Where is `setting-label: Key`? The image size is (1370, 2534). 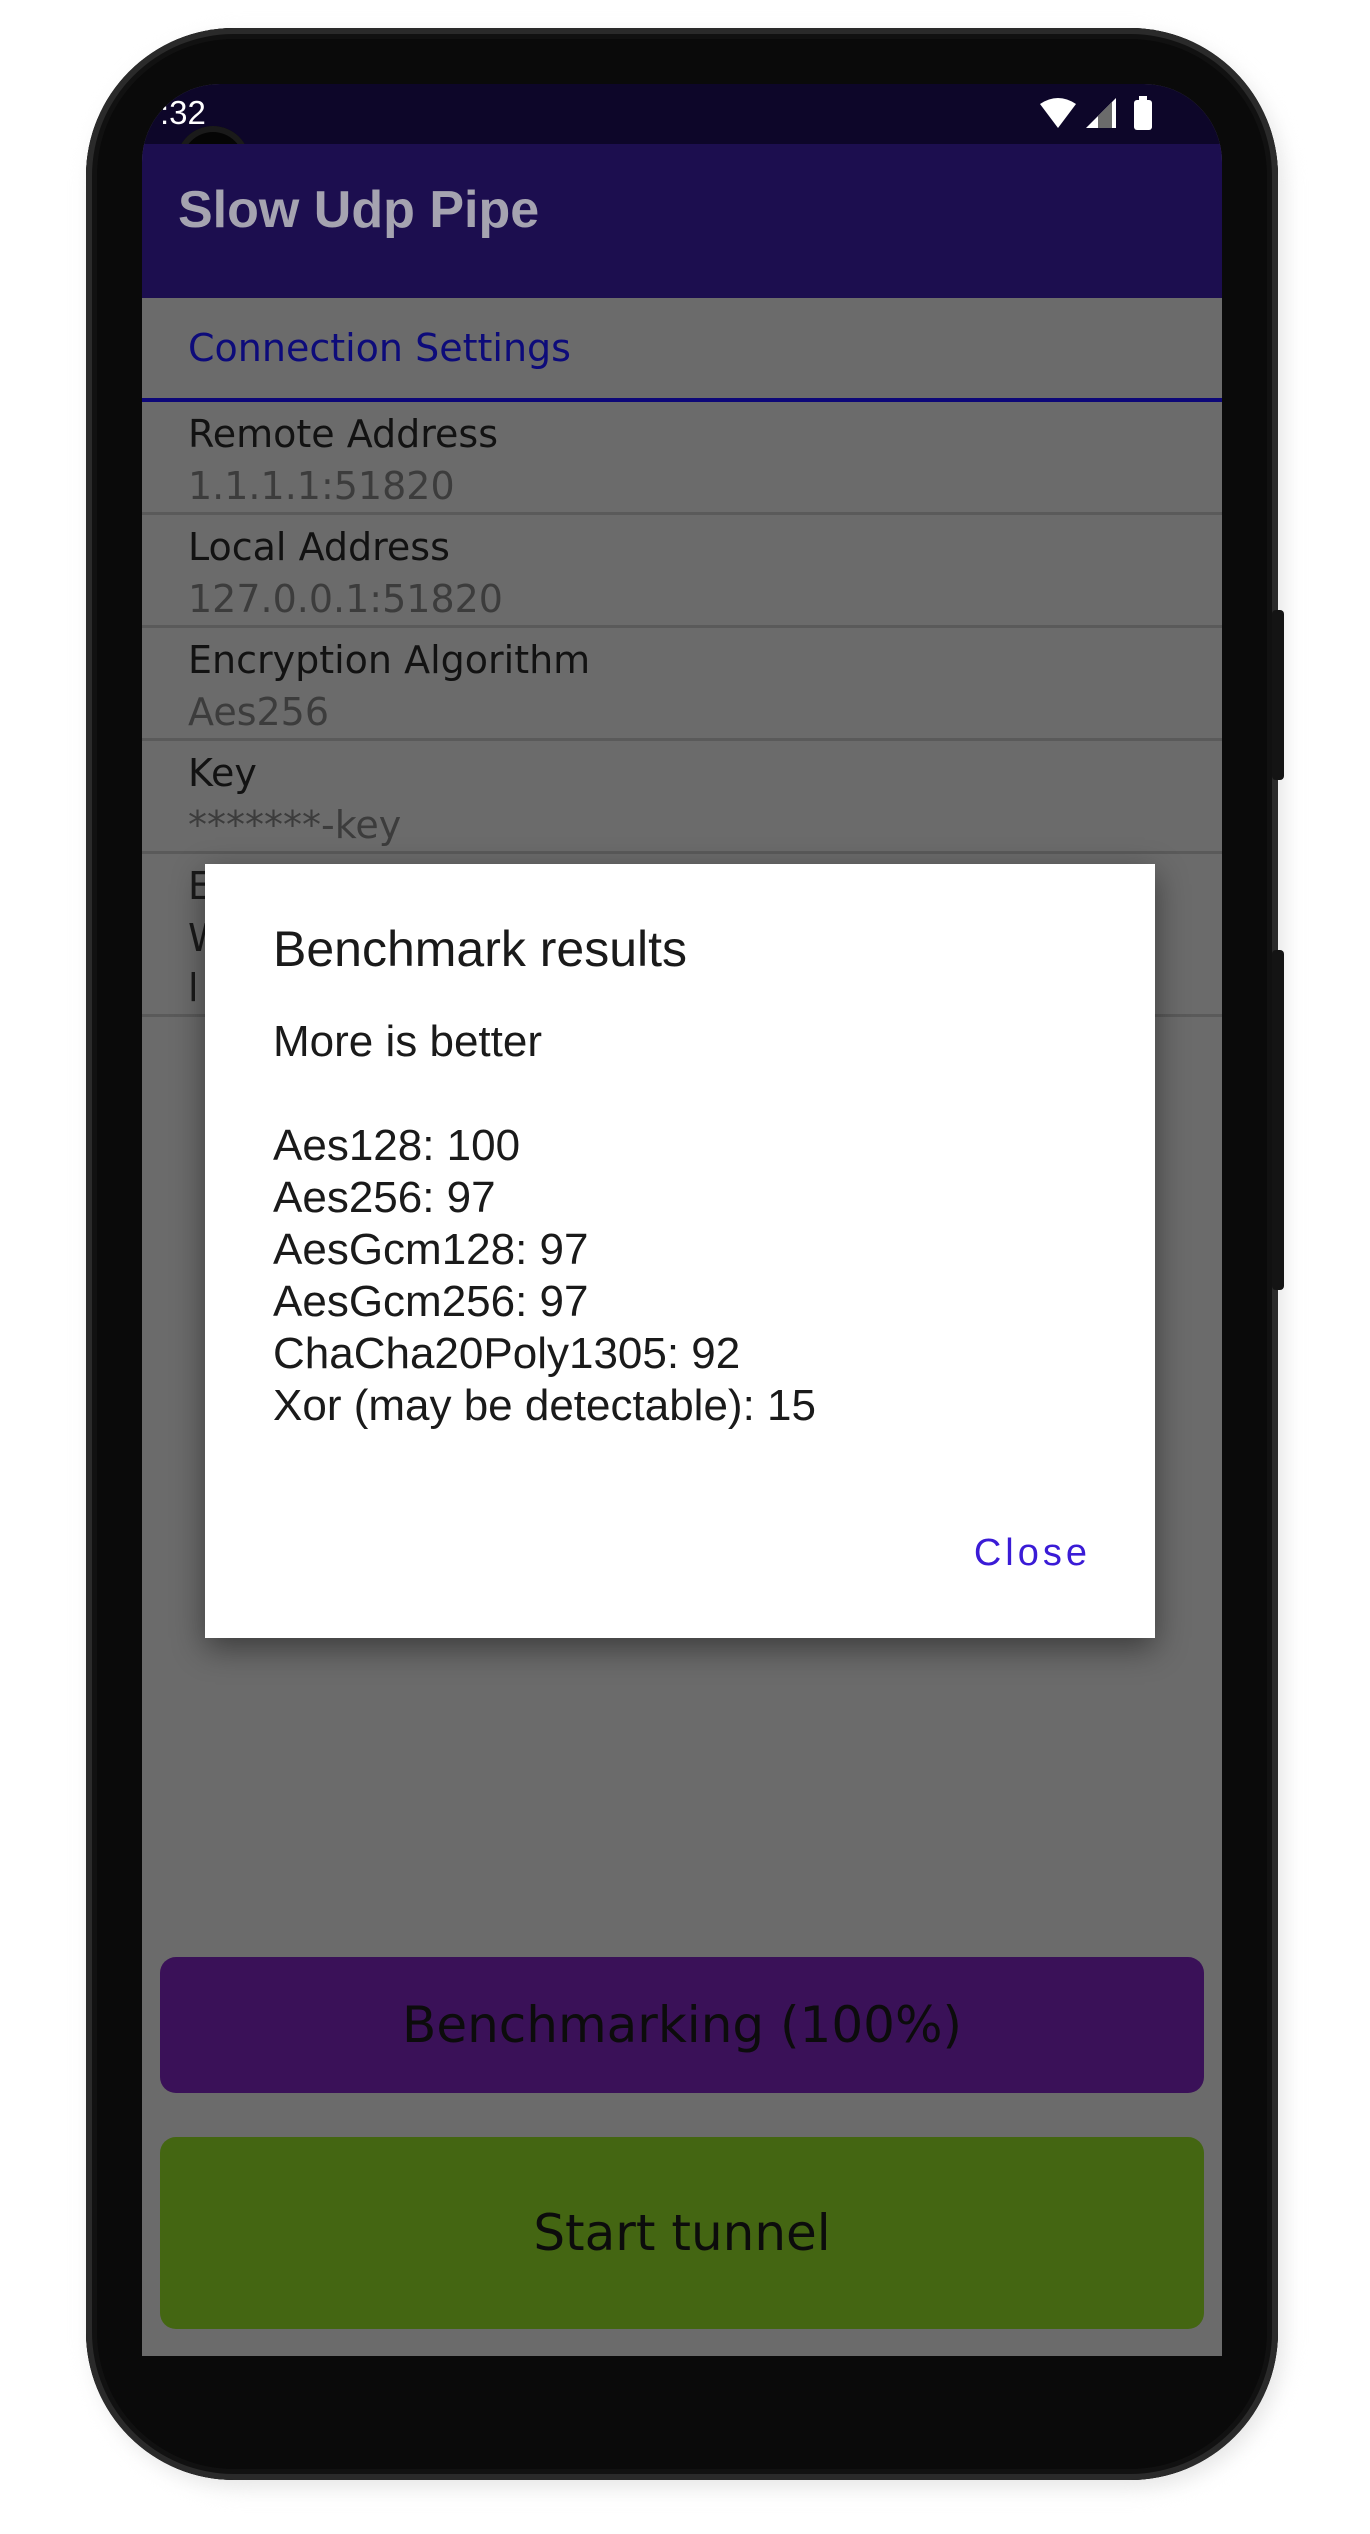
setting-label: Key is located at coordinates (222, 773).